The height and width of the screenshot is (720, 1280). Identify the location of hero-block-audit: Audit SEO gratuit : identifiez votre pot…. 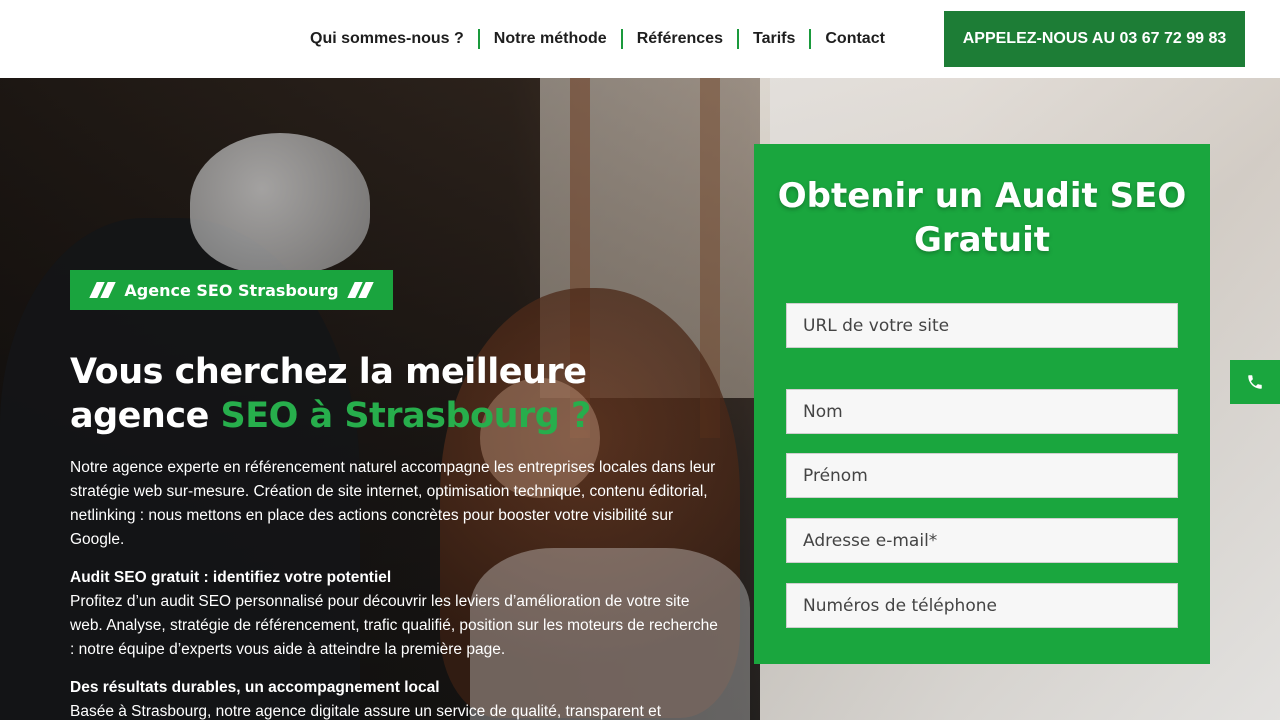
(395, 614).